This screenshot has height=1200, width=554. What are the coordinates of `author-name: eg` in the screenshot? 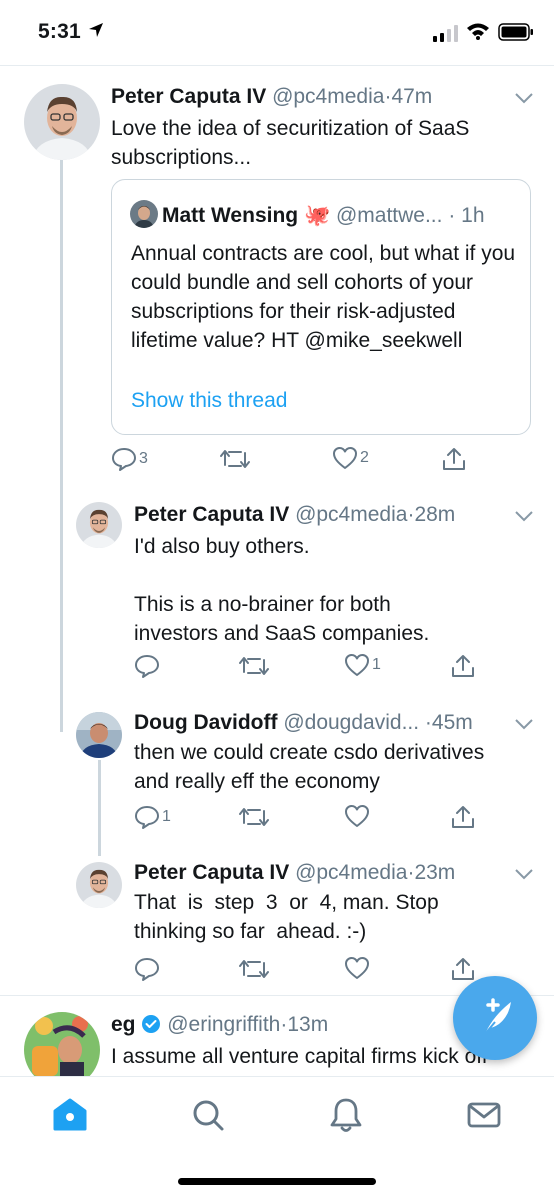 It's located at (123, 1024).